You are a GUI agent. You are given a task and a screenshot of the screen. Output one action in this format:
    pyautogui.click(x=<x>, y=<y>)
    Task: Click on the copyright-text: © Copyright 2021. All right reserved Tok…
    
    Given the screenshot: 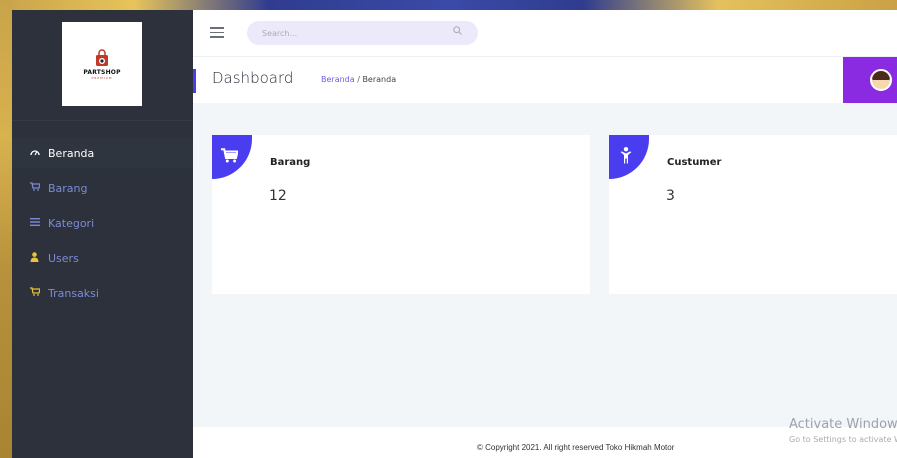 What is the action you would take?
    pyautogui.click(x=576, y=447)
    